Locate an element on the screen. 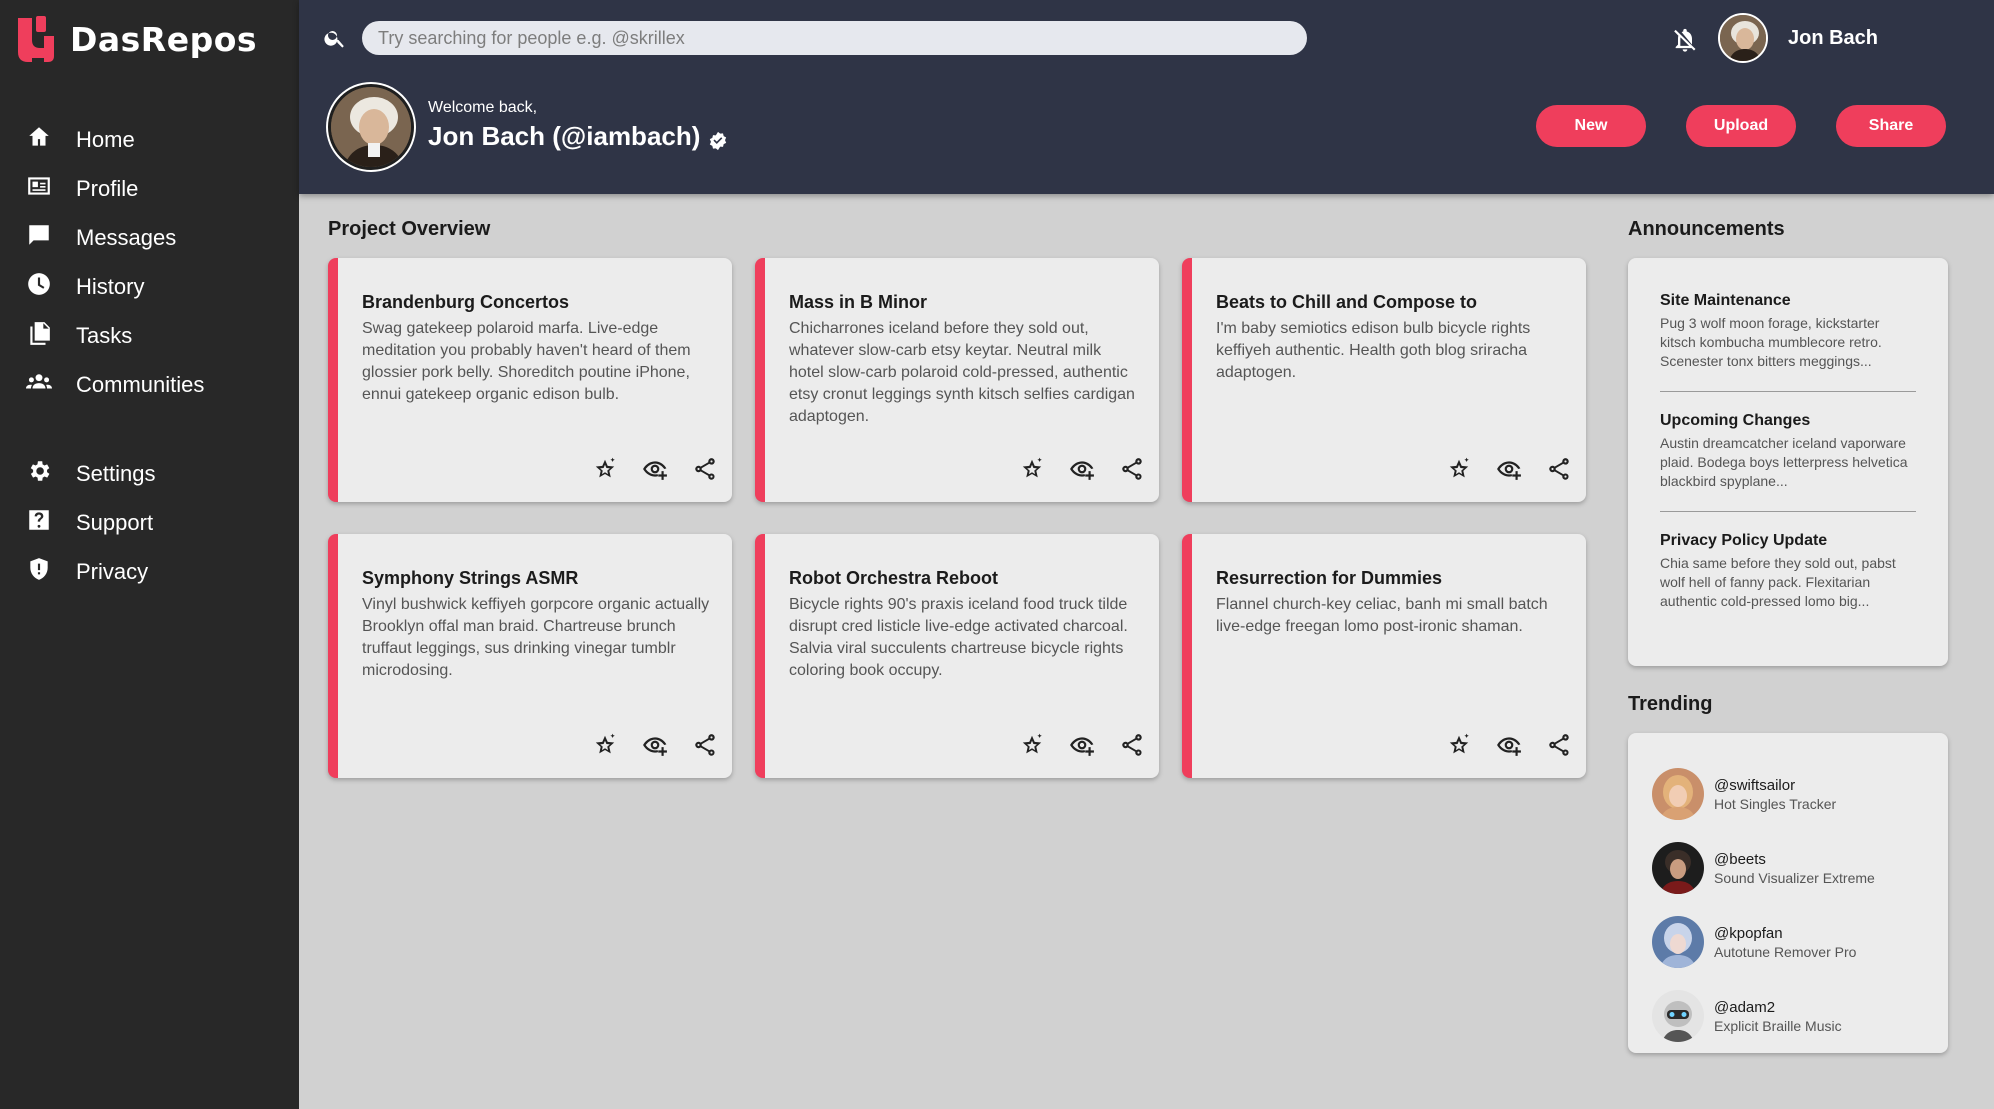 Image resolution: width=1994 pixels, height=1109 pixels. trending-handle: @swiftsailor is located at coordinates (1755, 785).